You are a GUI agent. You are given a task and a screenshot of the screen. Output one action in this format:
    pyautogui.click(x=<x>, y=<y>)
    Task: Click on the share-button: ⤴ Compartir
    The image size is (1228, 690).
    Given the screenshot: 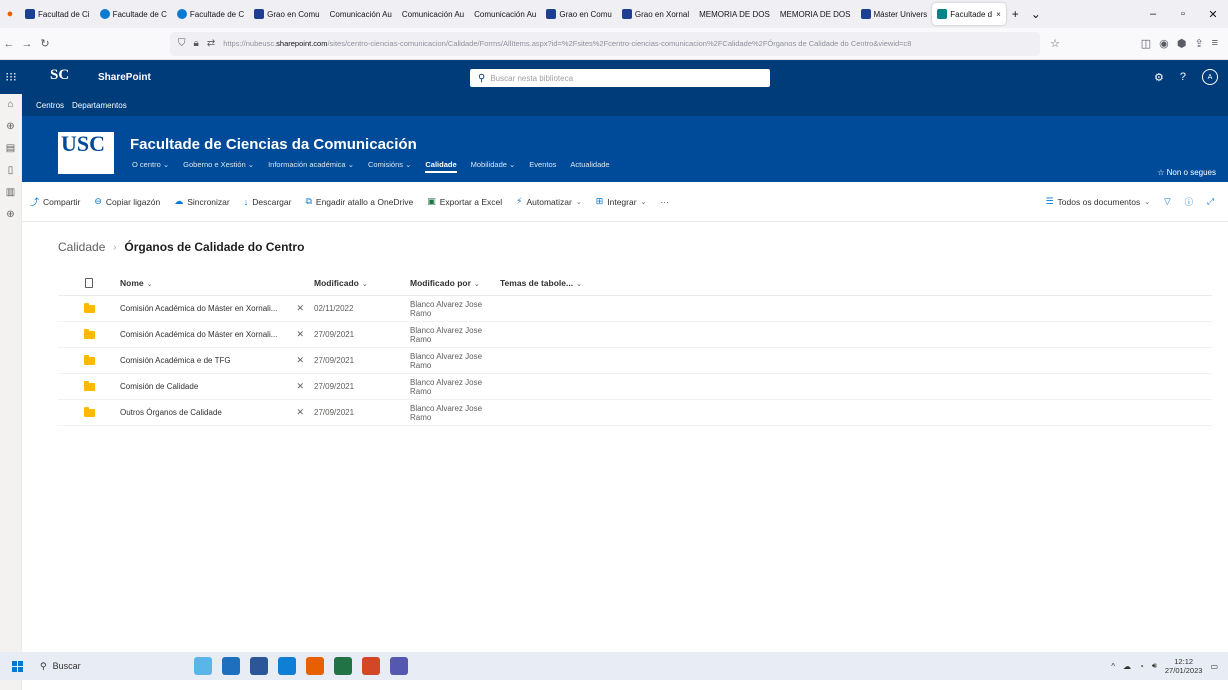 What is the action you would take?
    pyautogui.click(x=55, y=201)
    